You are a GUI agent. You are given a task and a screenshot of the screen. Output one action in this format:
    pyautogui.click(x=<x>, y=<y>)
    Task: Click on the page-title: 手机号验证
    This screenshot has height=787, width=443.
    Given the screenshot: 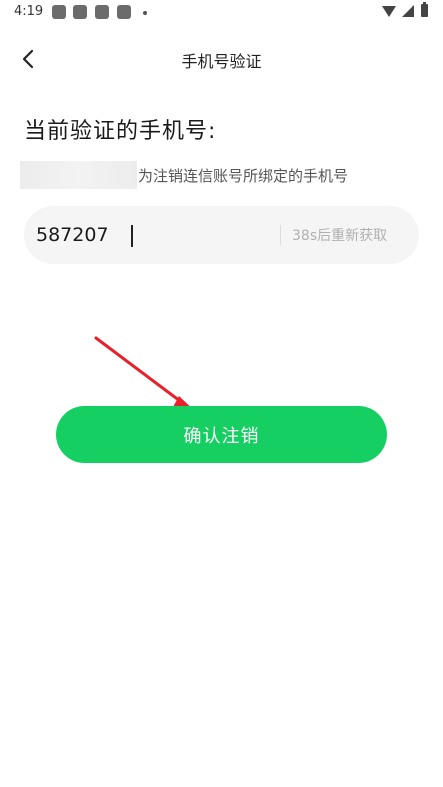 What is the action you would take?
    pyautogui.click(x=221, y=61)
    